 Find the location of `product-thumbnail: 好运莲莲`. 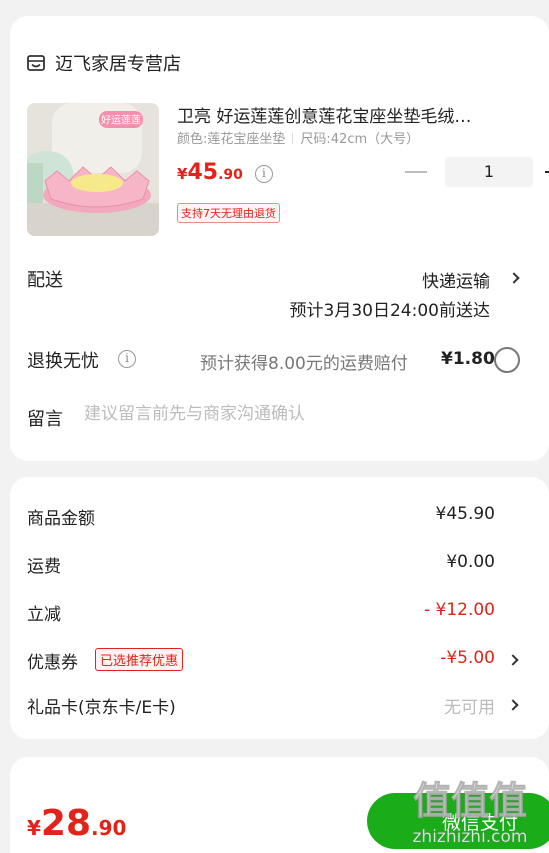

product-thumbnail: 好运莲莲 is located at coordinates (93, 169).